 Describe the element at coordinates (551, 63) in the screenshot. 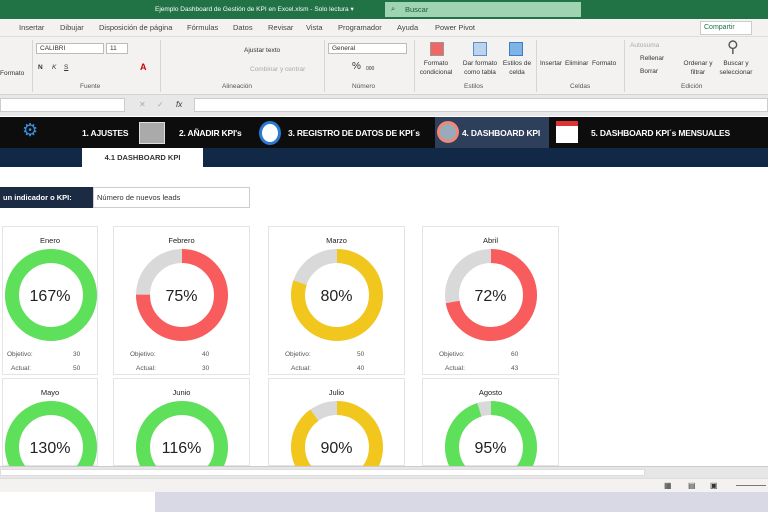

I see `insert-cells-button: Insertar` at that location.